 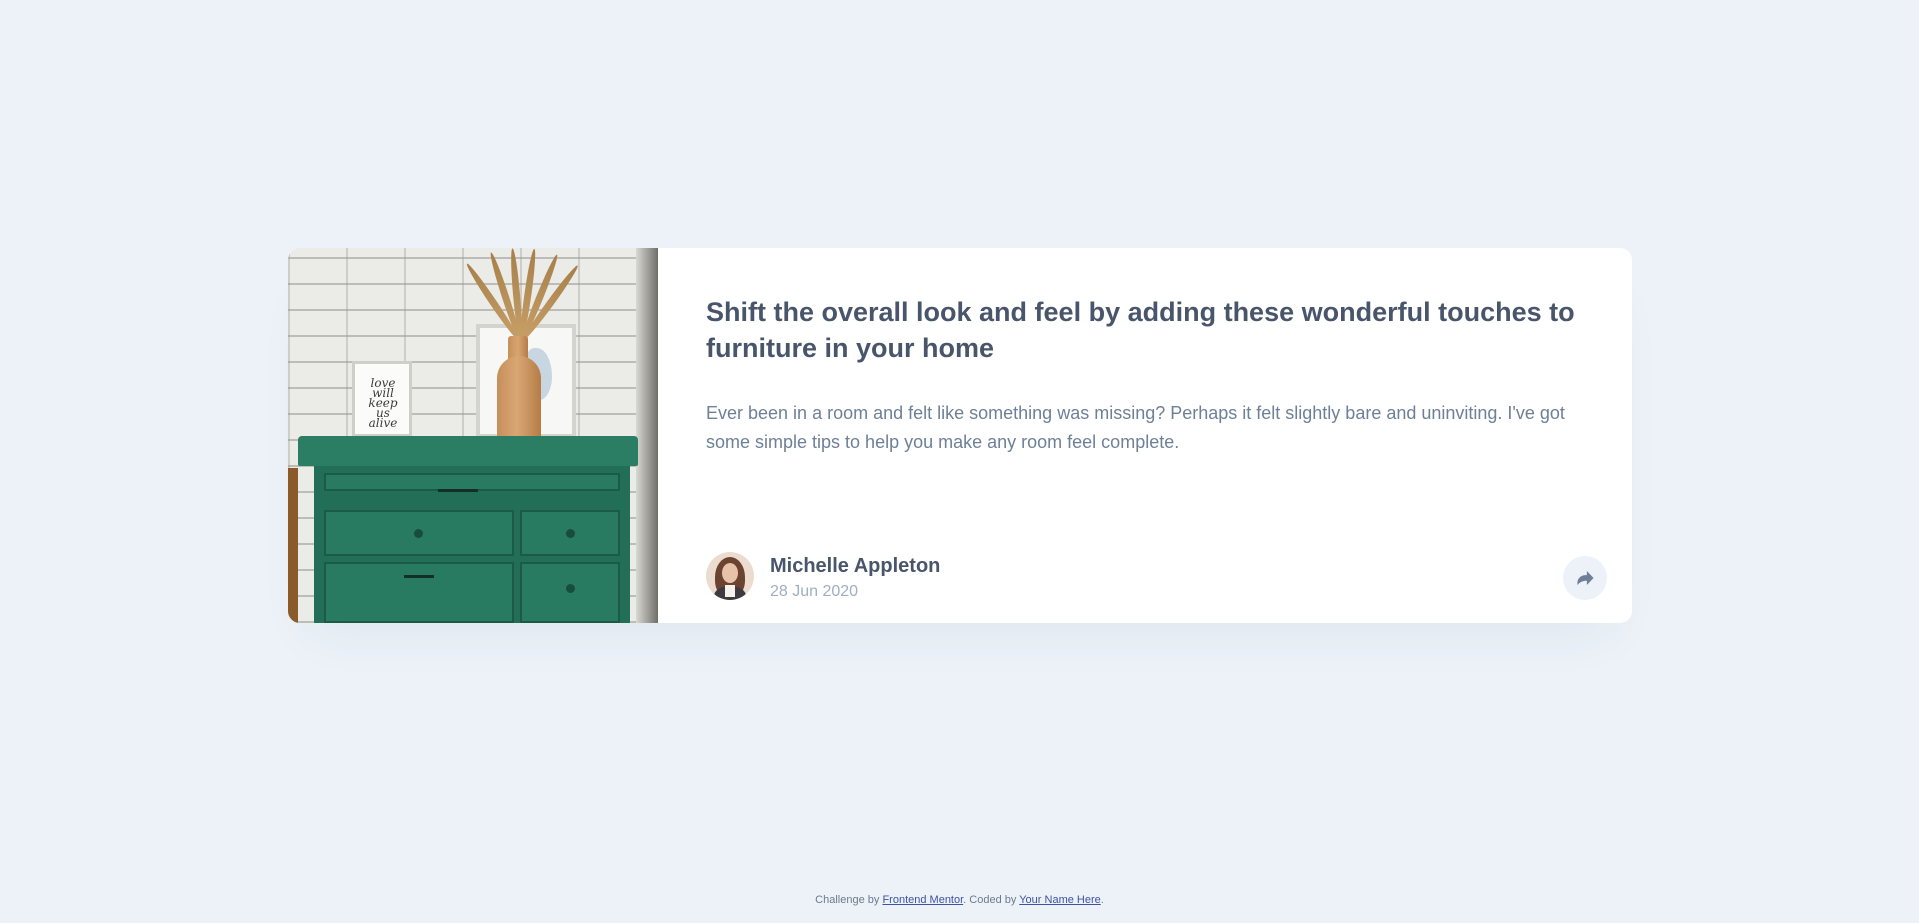 I want to click on frame-text: love will keep us alive, so click(x=383, y=403).